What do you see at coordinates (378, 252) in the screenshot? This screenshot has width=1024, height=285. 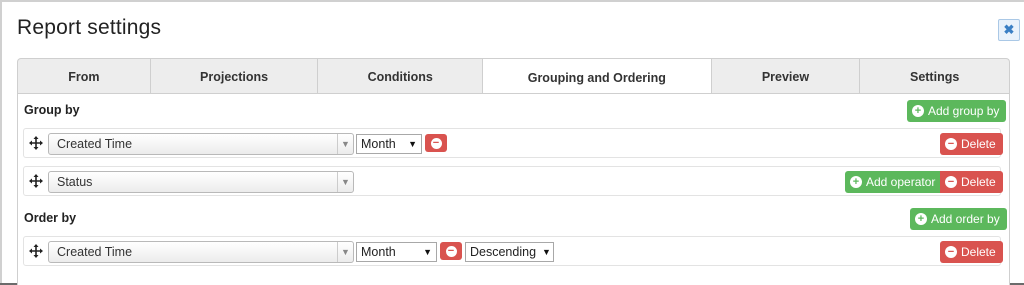 I see `order-by-period-value: Month` at bounding box center [378, 252].